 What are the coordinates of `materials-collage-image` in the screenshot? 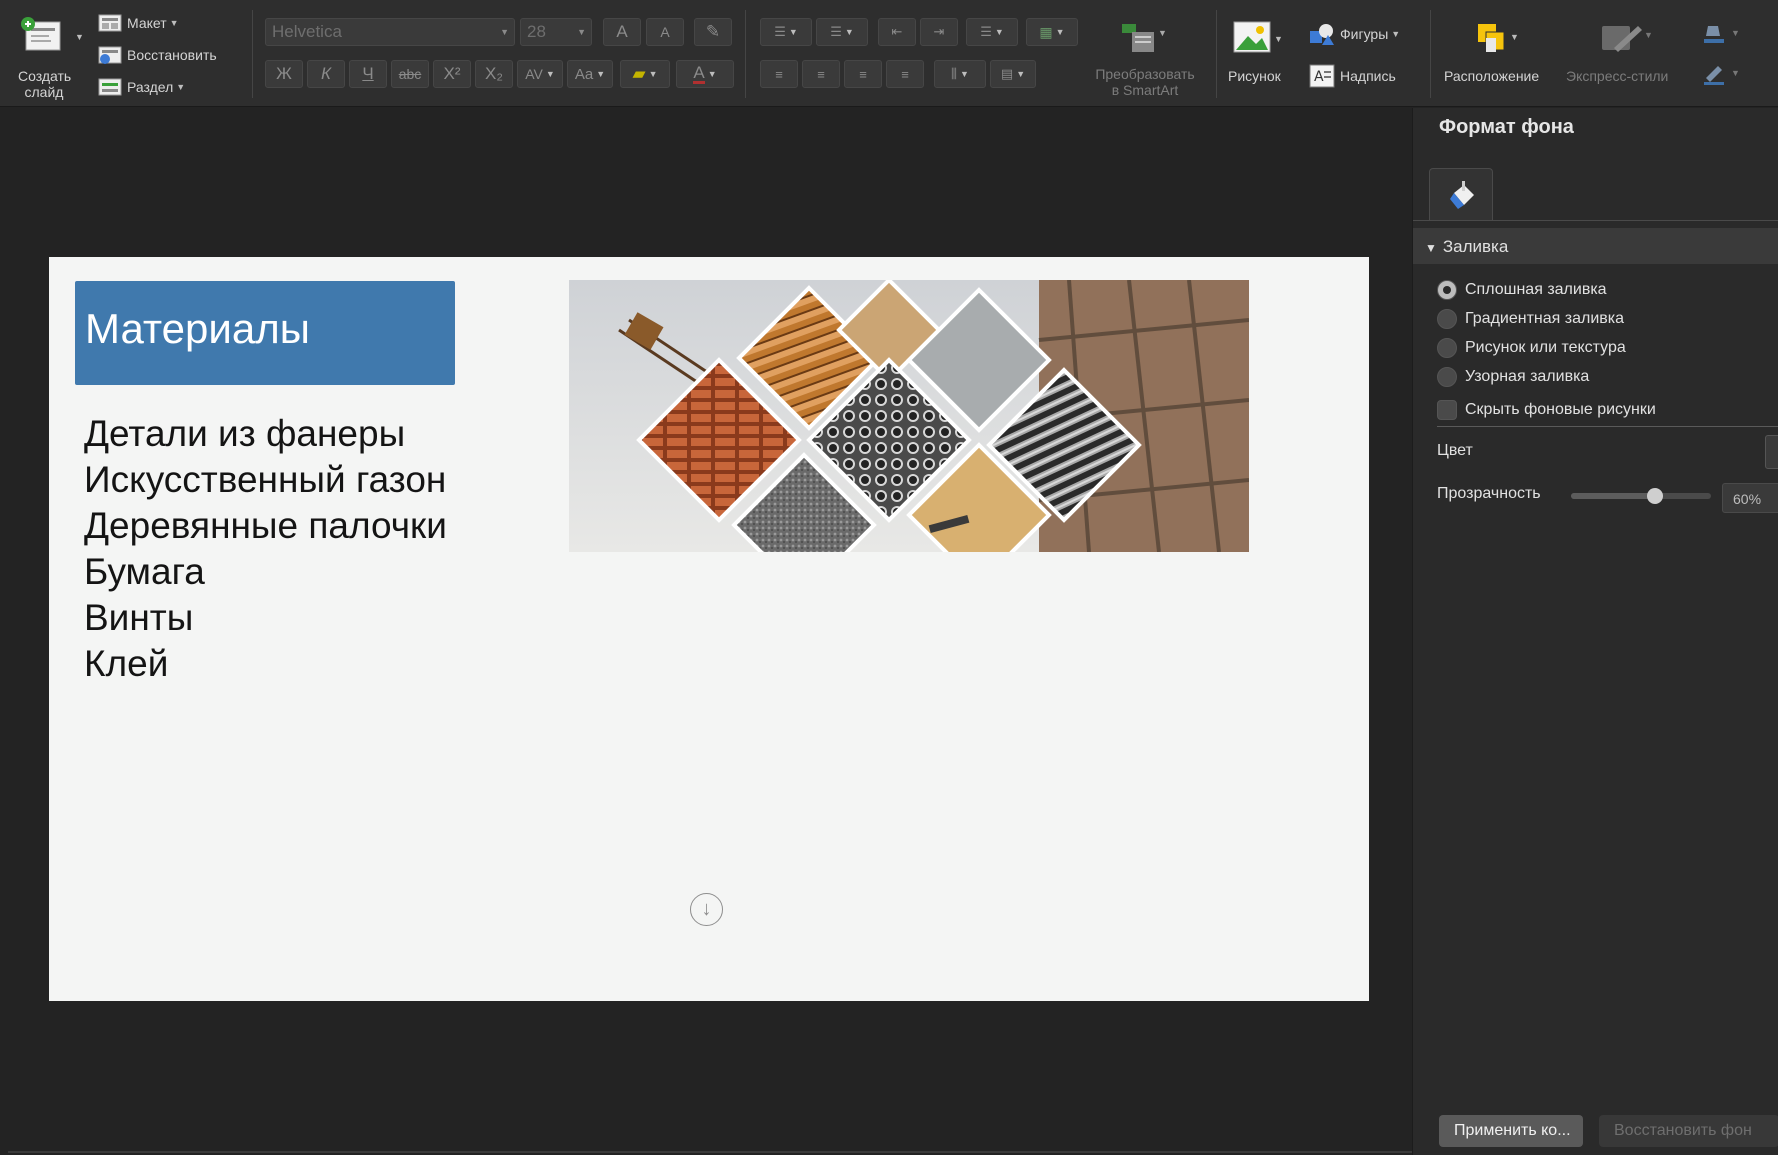 It's located at (909, 416).